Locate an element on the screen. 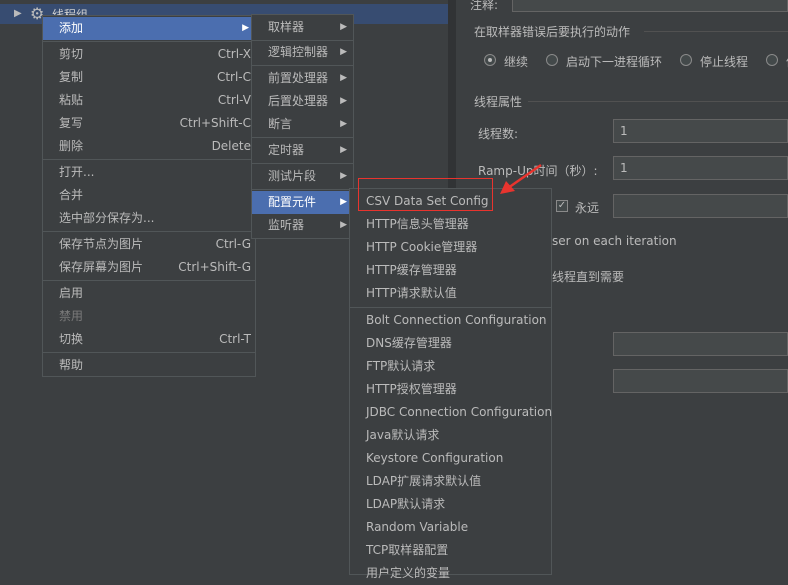 The height and width of the screenshot is (585, 788). menu-item-label: 切换 is located at coordinates (71, 339).